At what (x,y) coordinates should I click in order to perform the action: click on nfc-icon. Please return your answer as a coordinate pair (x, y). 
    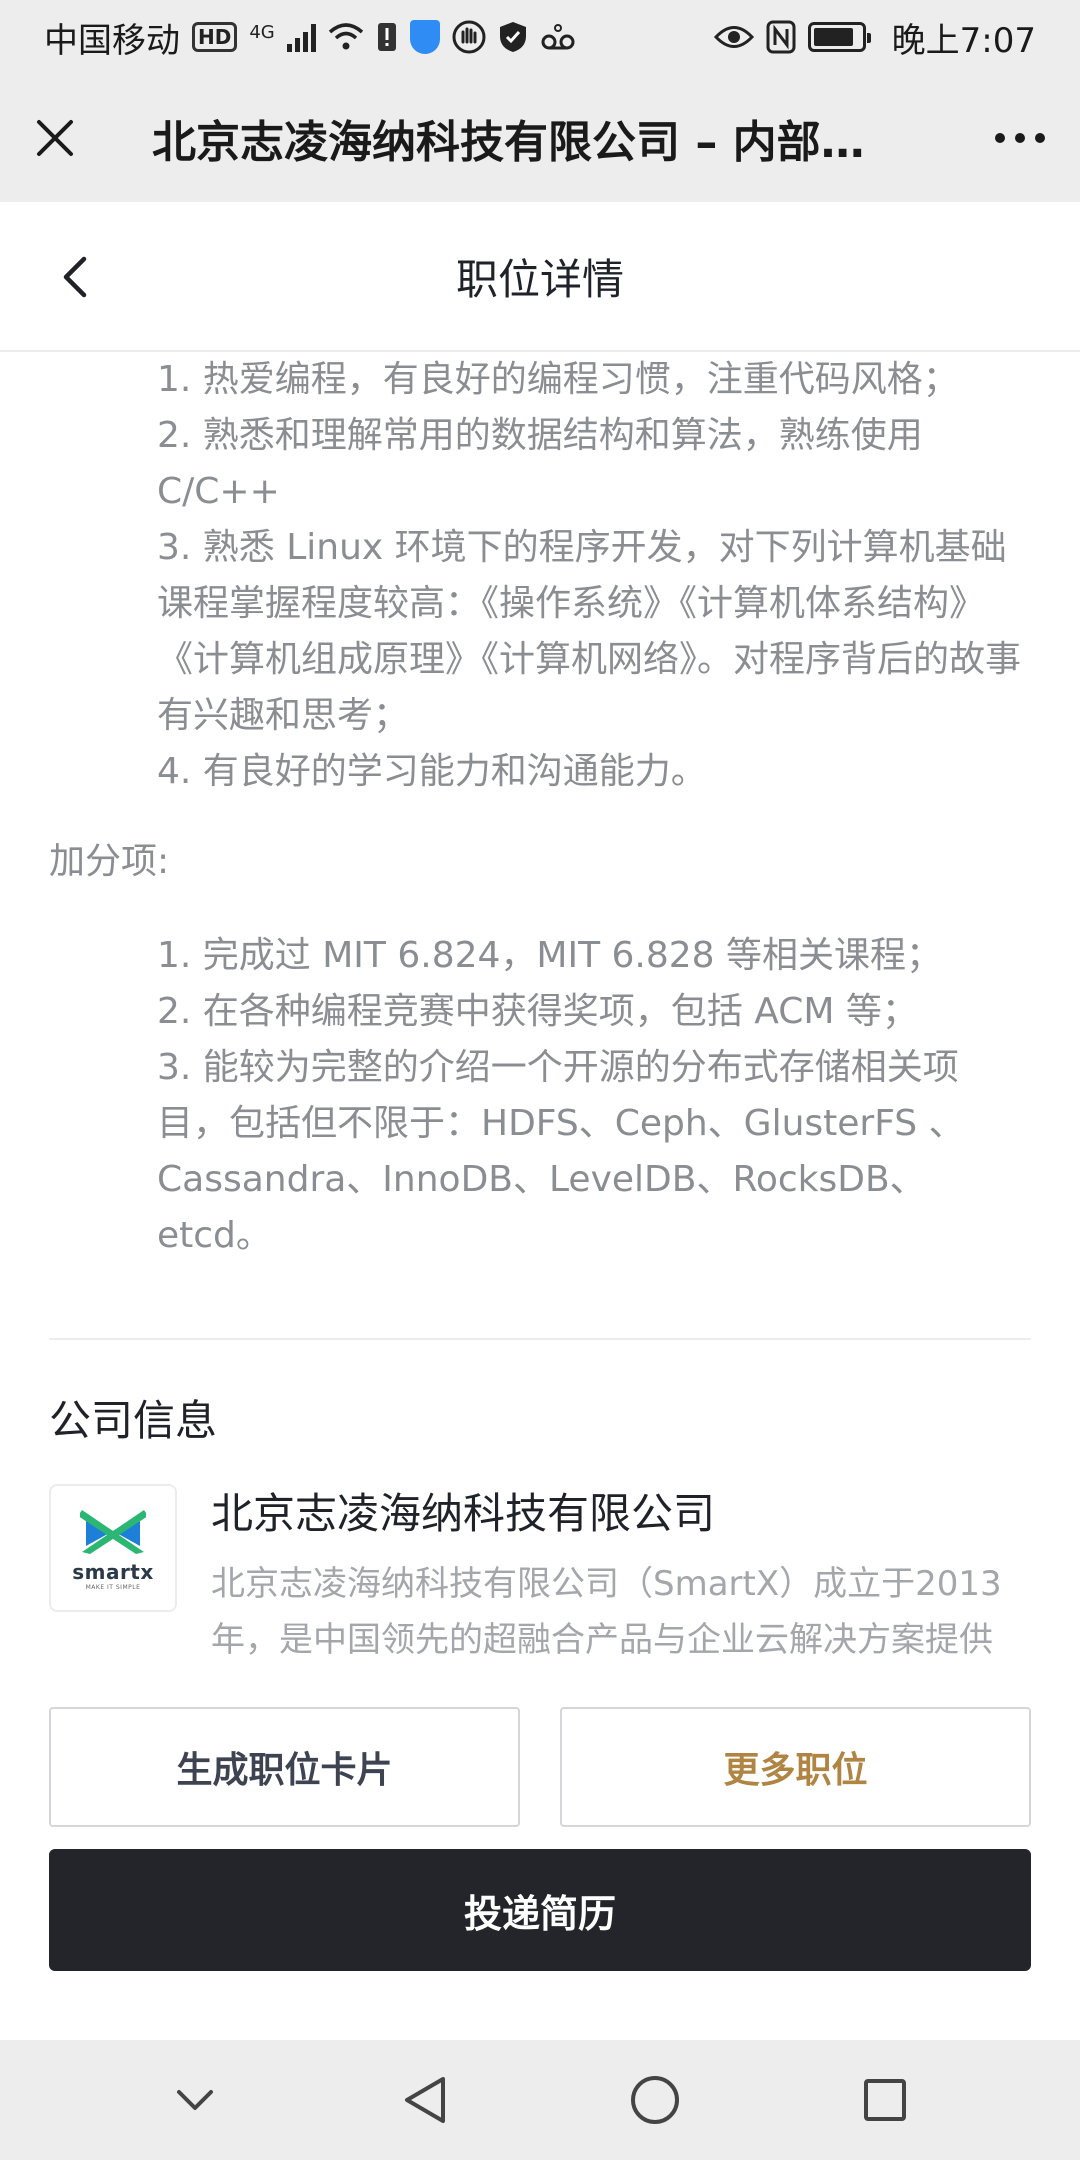
    Looking at the image, I should click on (781, 37).